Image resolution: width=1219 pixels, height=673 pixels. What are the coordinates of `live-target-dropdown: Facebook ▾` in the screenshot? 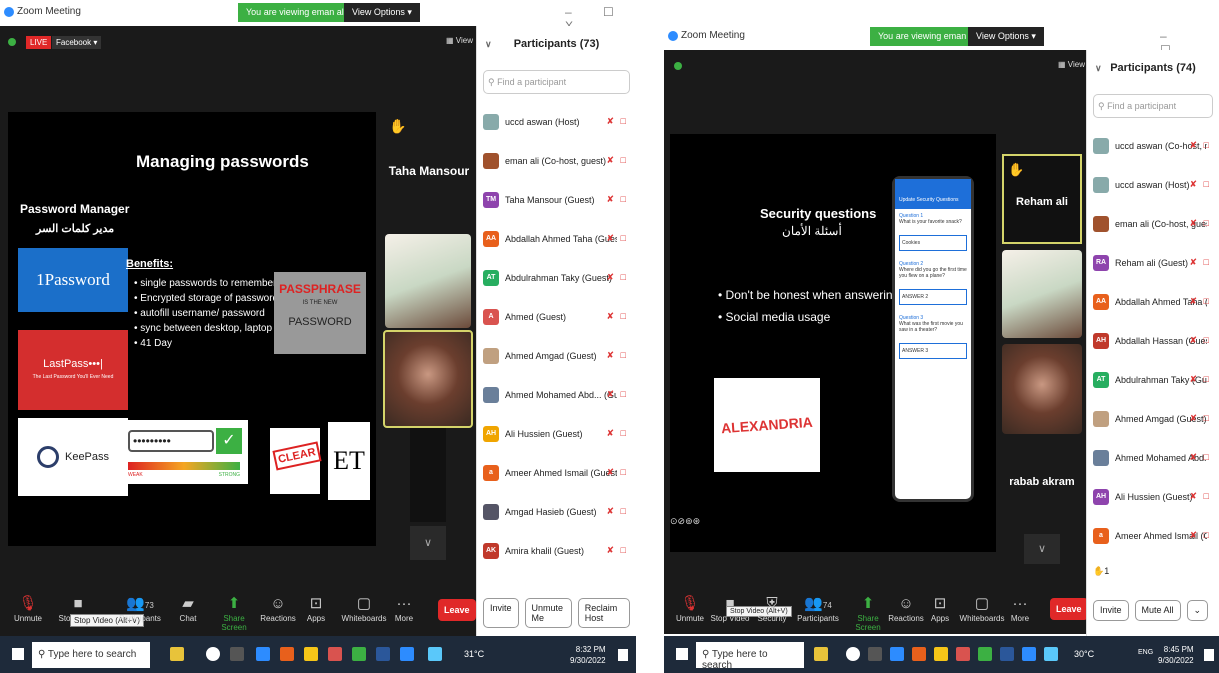 It's located at (77, 42).